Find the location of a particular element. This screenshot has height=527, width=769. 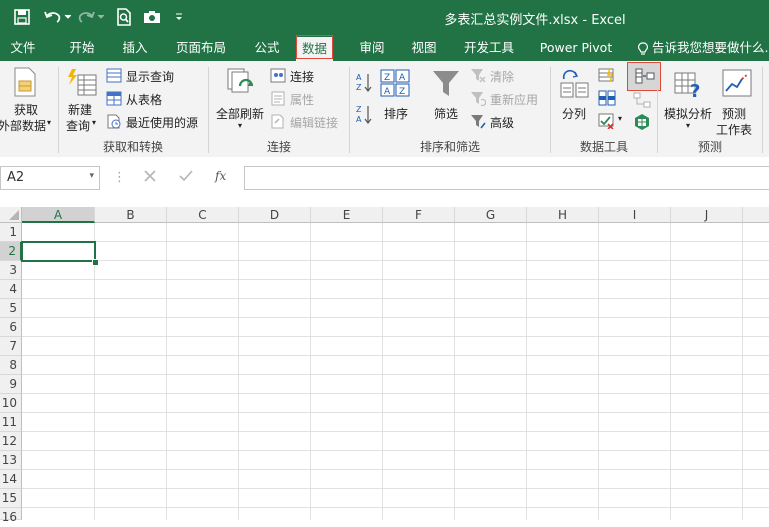

reapply-button: 重新应用 is located at coordinates (508, 99).